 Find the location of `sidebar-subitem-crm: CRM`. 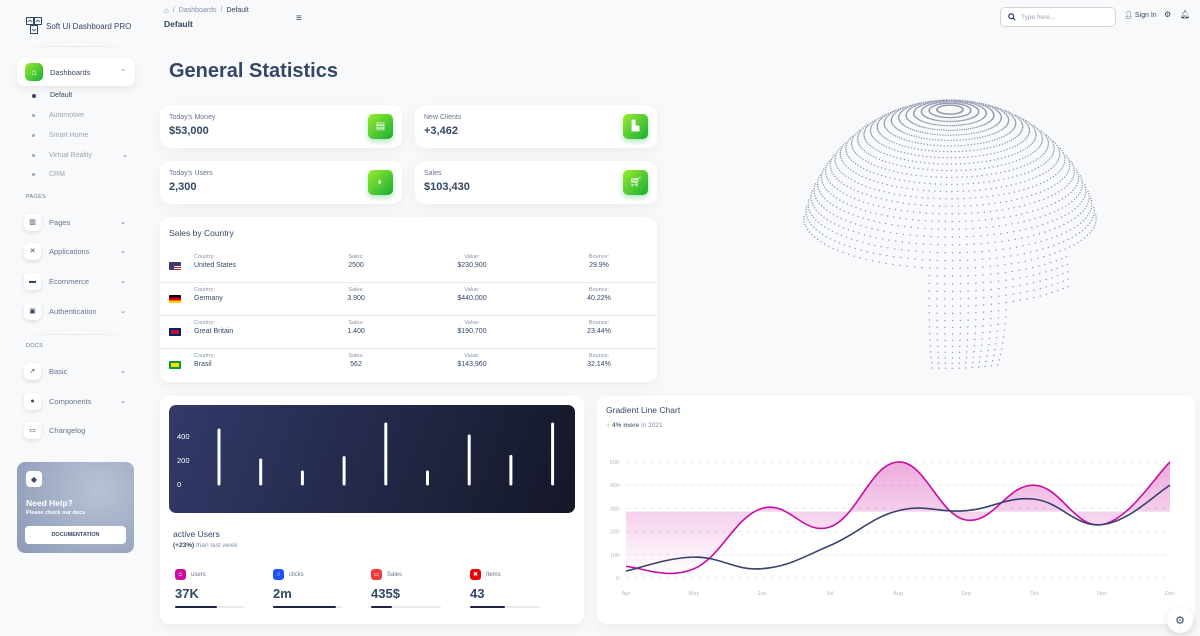

sidebar-subitem-crm: CRM is located at coordinates (81, 174).